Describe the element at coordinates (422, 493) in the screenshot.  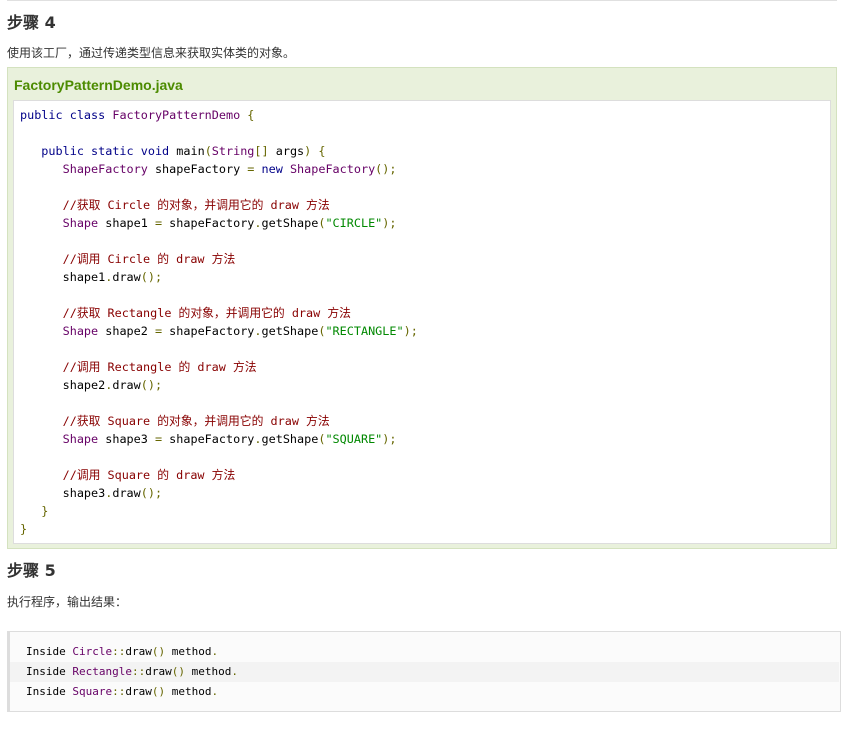
I see `code-line: shape3.draw();` at that location.